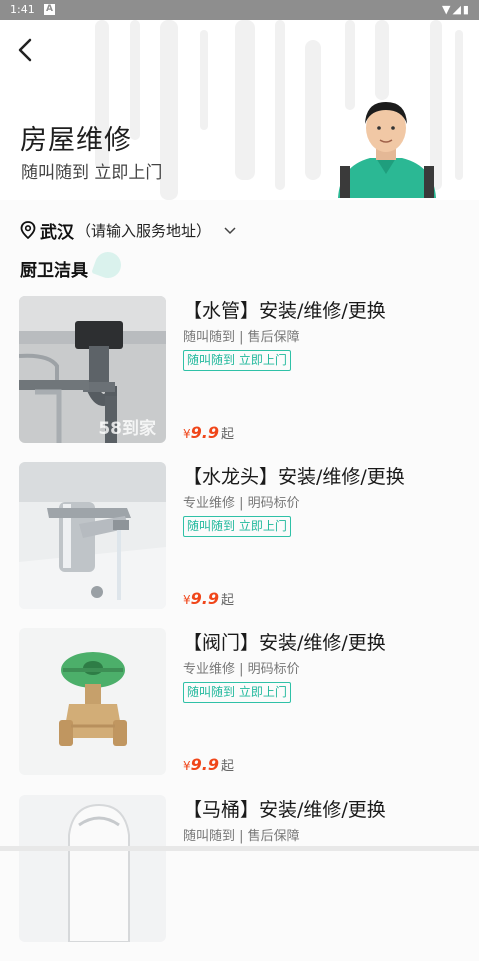 This screenshot has height=961, width=479. What do you see at coordinates (127, 429) in the screenshot?
I see `watermark-text: 58到家` at bounding box center [127, 429].